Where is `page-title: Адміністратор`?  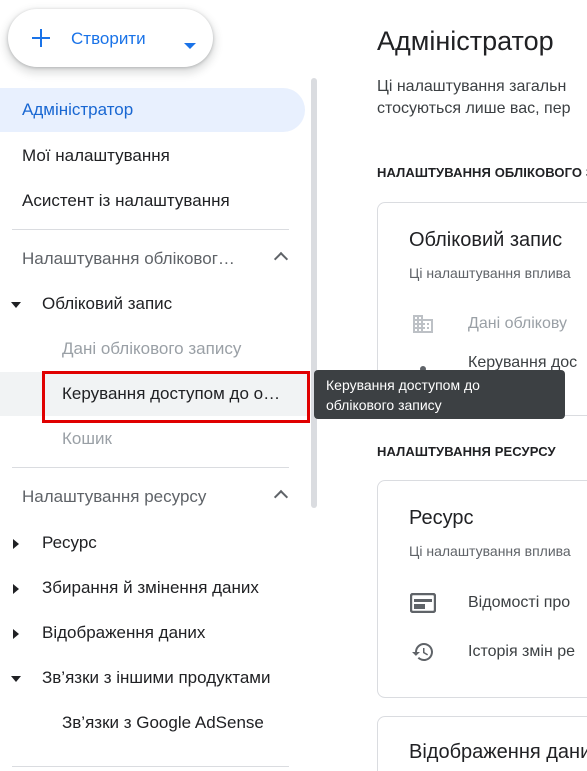 page-title: Адміністратор is located at coordinates (465, 41).